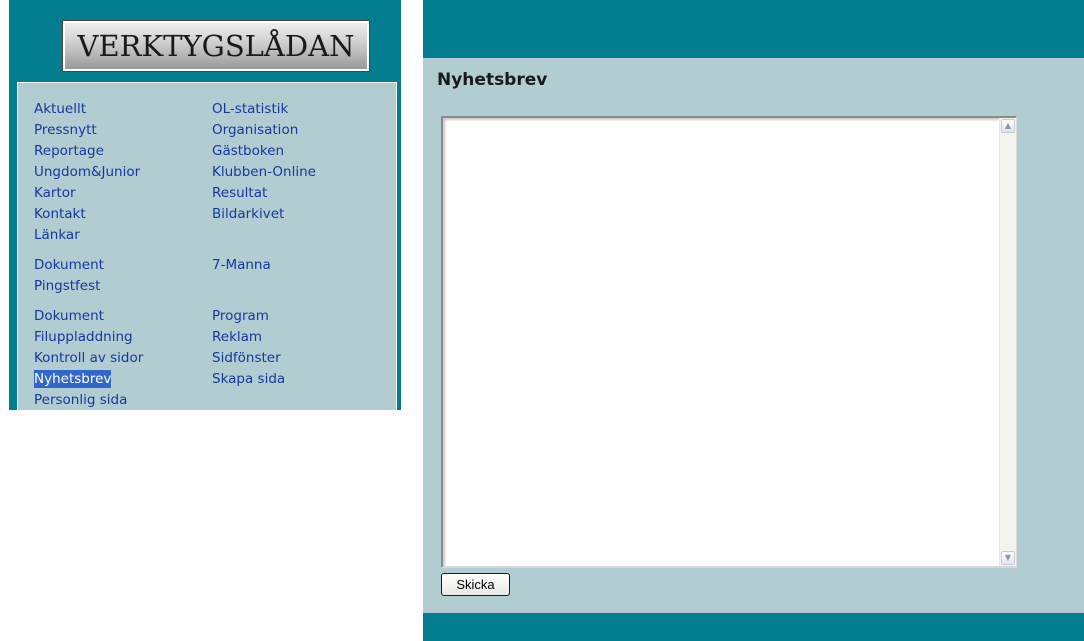 The height and width of the screenshot is (641, 1084). What do you see at coordinates (1008, 126) in the screenshot?
I see `scroll-up-arrow-icon: ▲` at bounding box center [1008, 126].